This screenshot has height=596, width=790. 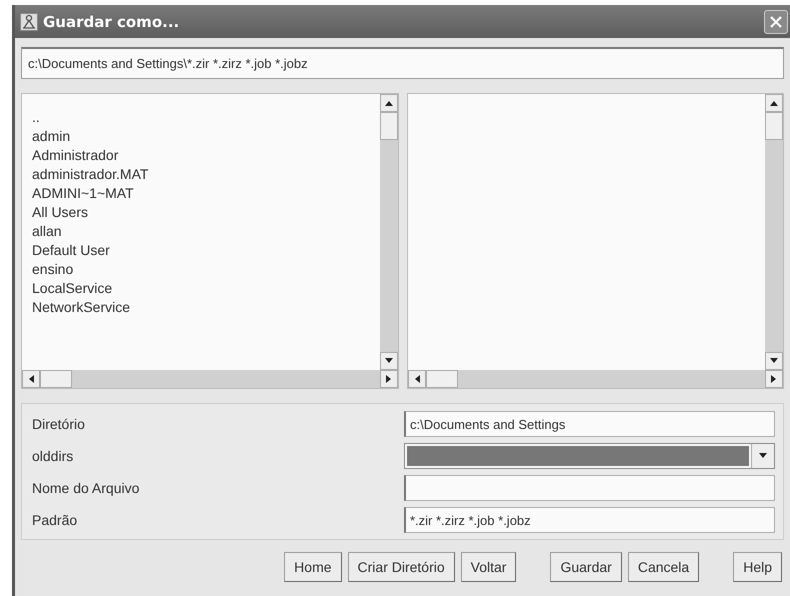 I want to click on folder-item: LocalService, so click(x=72, y=288).